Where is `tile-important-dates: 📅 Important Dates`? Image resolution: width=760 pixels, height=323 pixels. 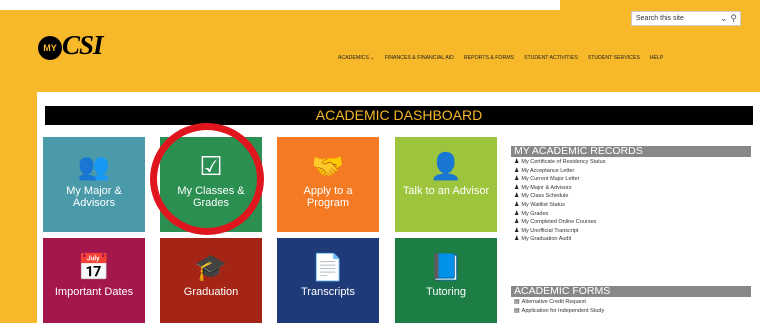 tile-important-dates: 📅 Important Dates is located at coordinates (94, 280).